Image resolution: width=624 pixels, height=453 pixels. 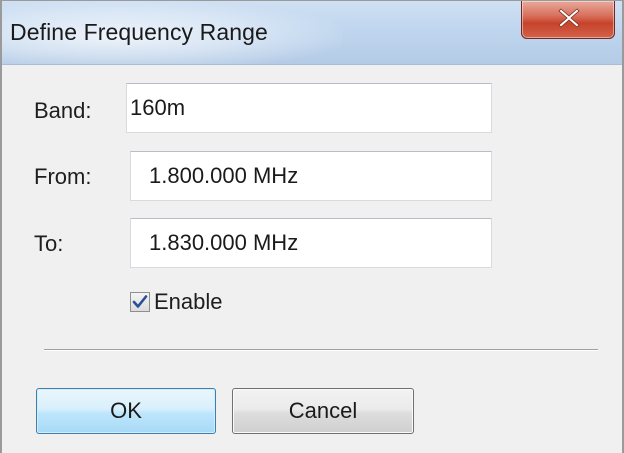 I want to click on ok-button-label: OK, so click(x=126, y=410).